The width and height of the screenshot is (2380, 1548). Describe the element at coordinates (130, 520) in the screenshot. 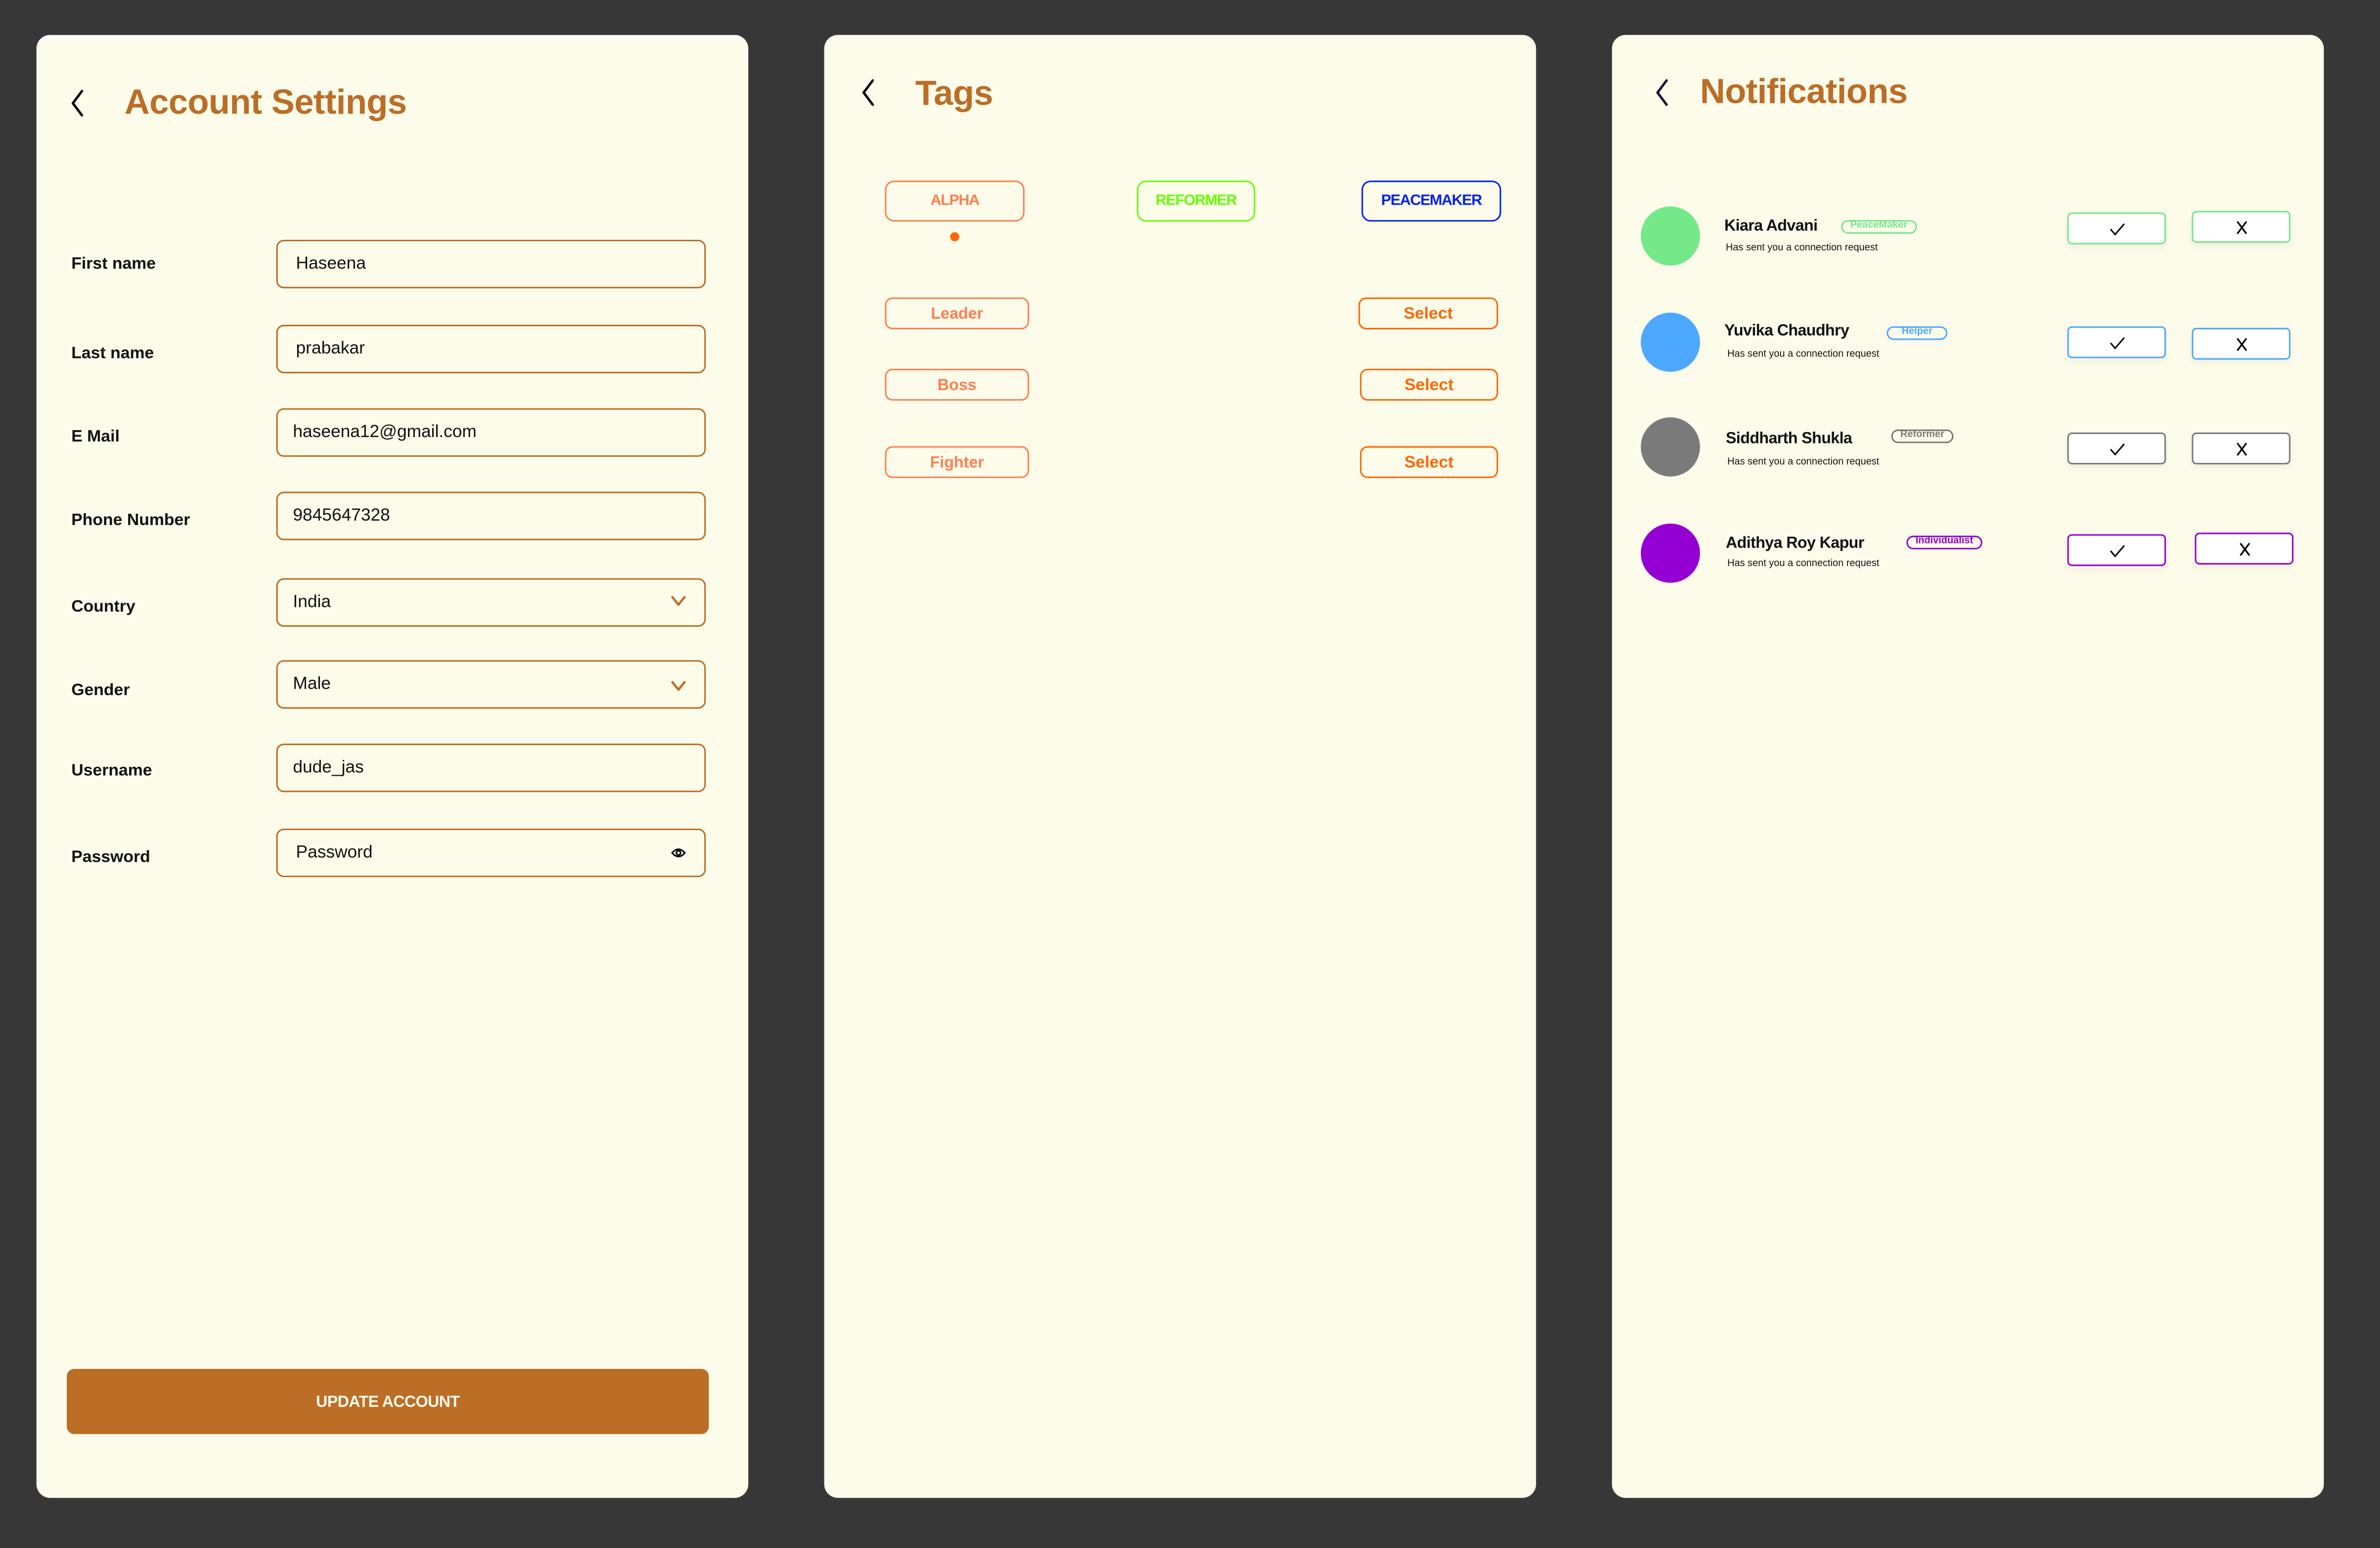

I see `phone-label: Phone Number` at that location.